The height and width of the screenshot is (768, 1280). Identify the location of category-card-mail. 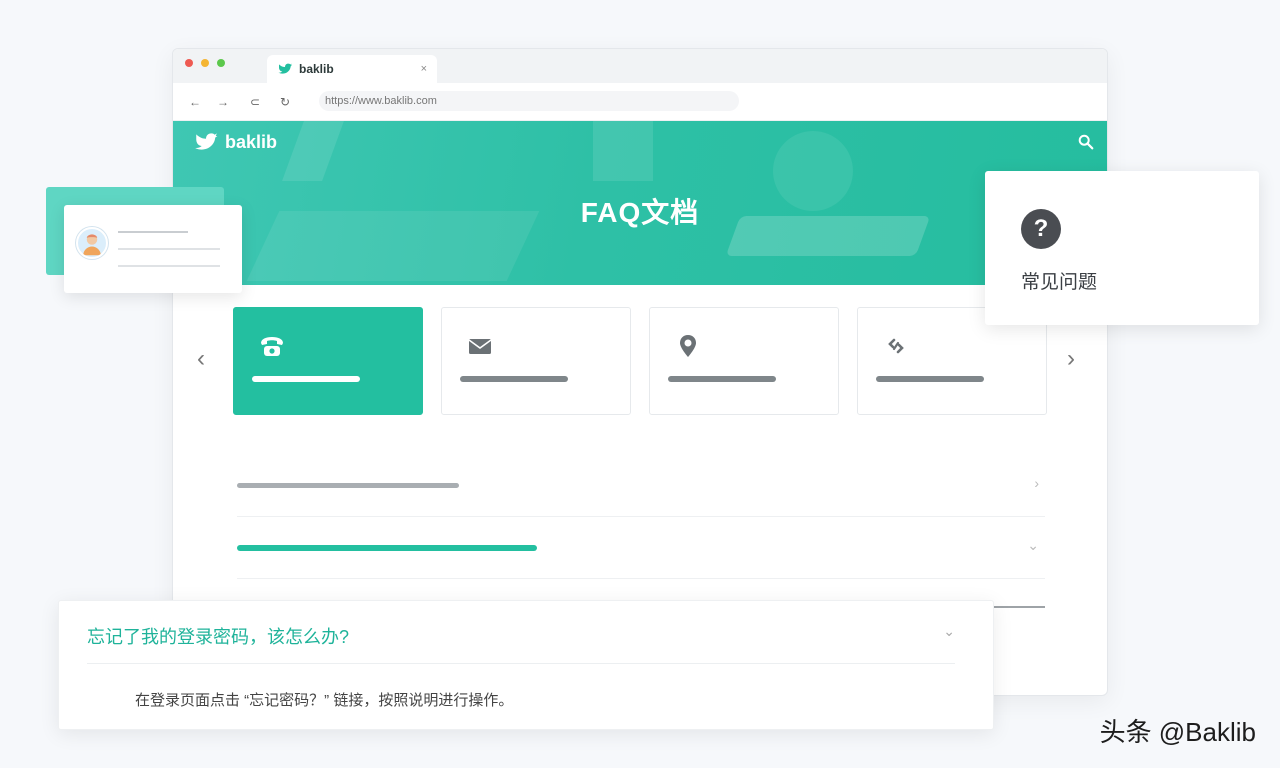
(536, 361).